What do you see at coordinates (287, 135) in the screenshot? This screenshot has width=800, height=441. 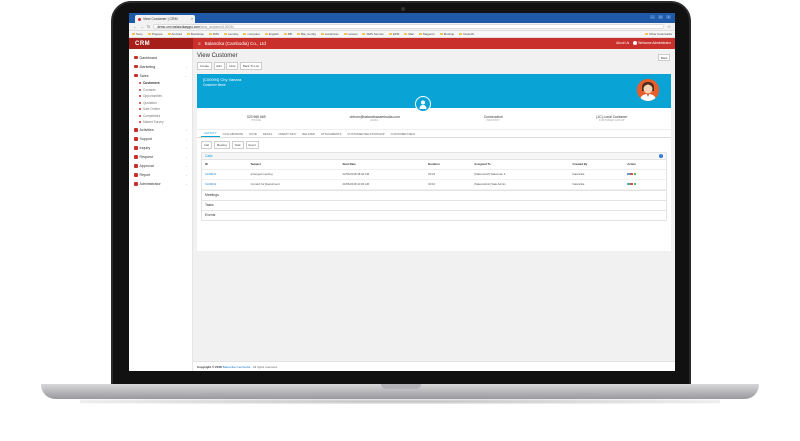 I see `detail-tab: CREDIT INFO` at bounding box center [287, 135].